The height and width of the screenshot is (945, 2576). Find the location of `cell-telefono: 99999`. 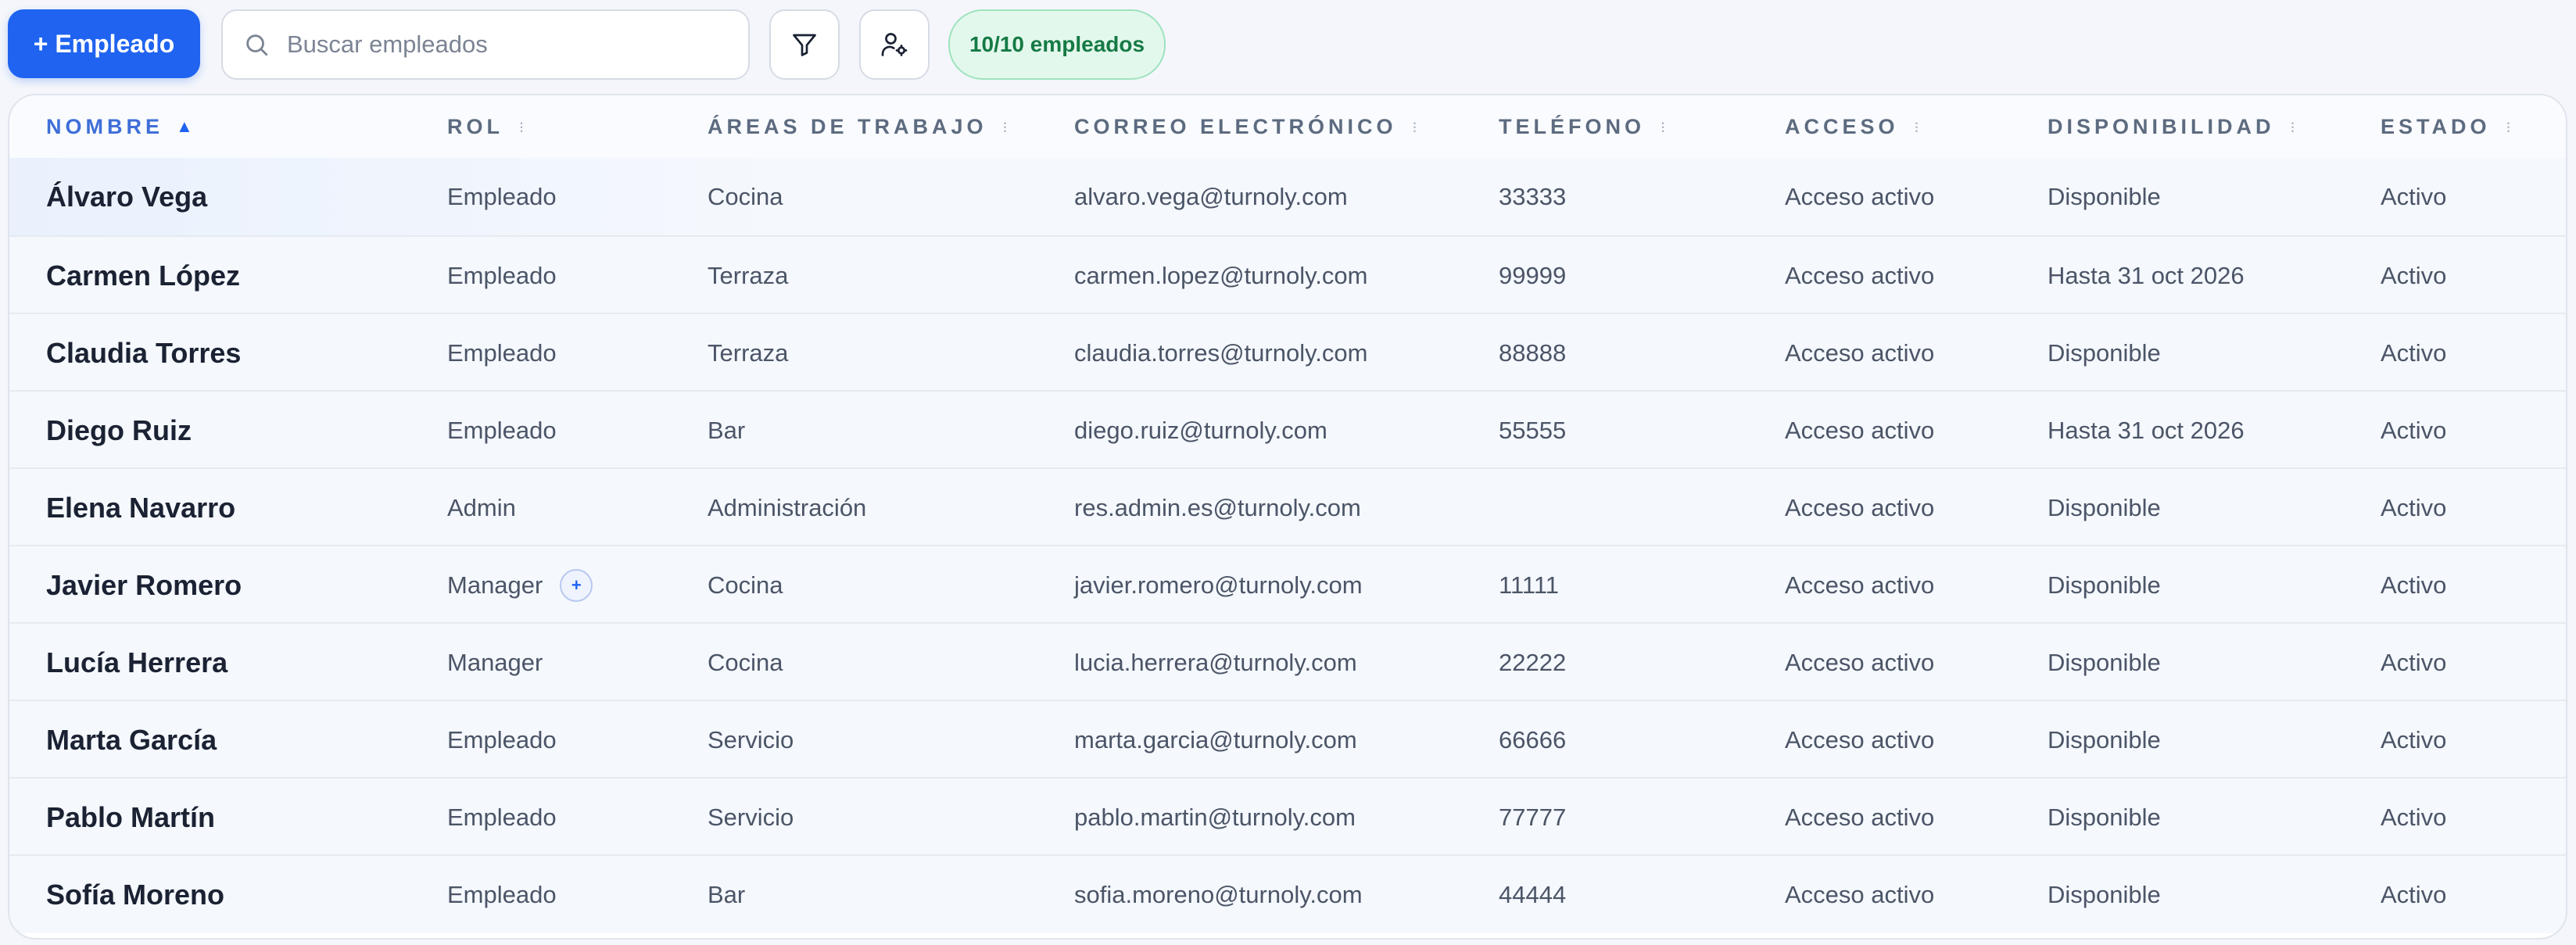

cell-telefono: 99999 is located at coordinates (1532, 275).